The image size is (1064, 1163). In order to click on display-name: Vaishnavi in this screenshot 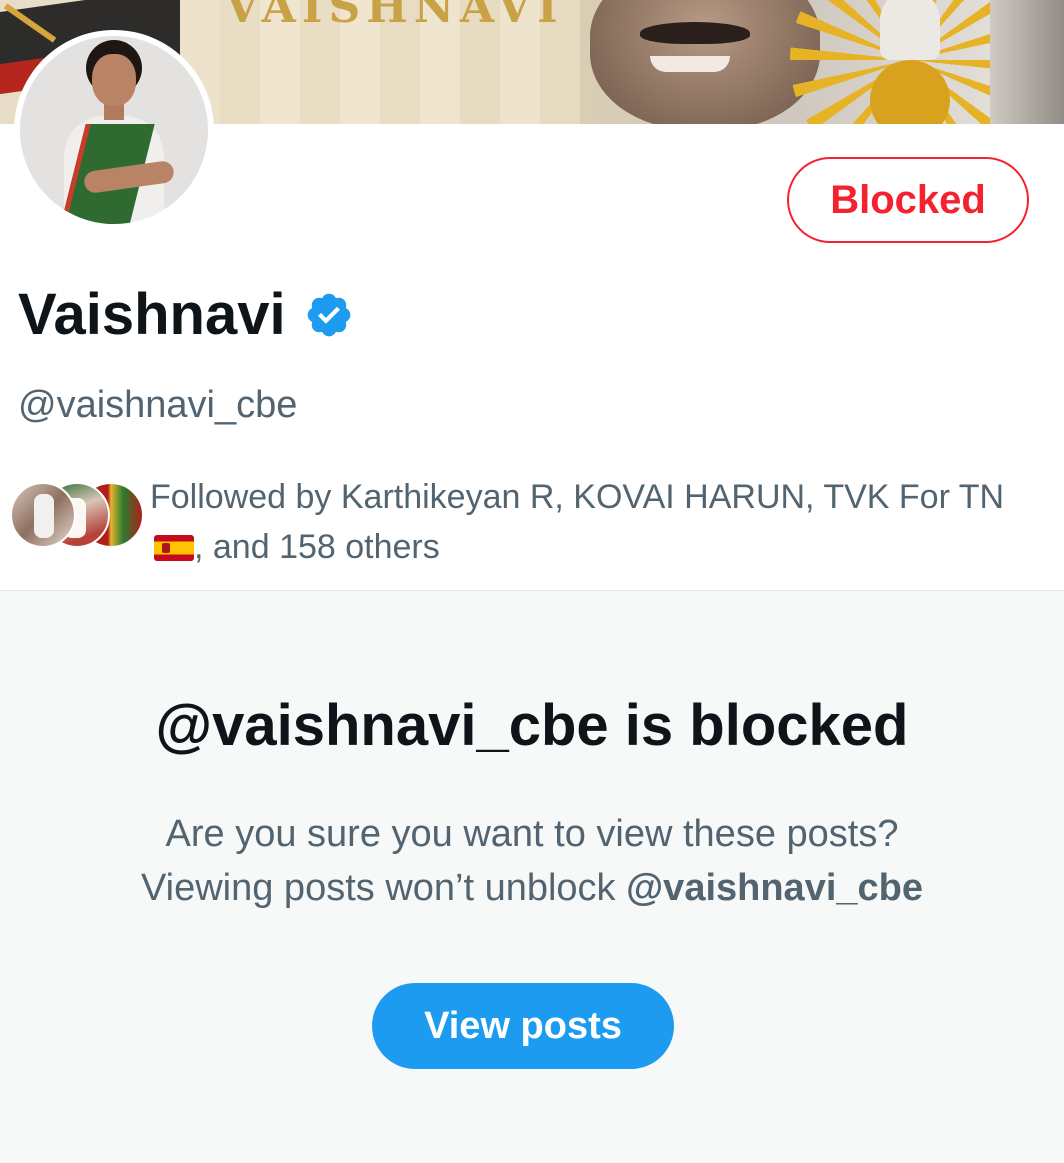, I will do `click(152, 314)`.